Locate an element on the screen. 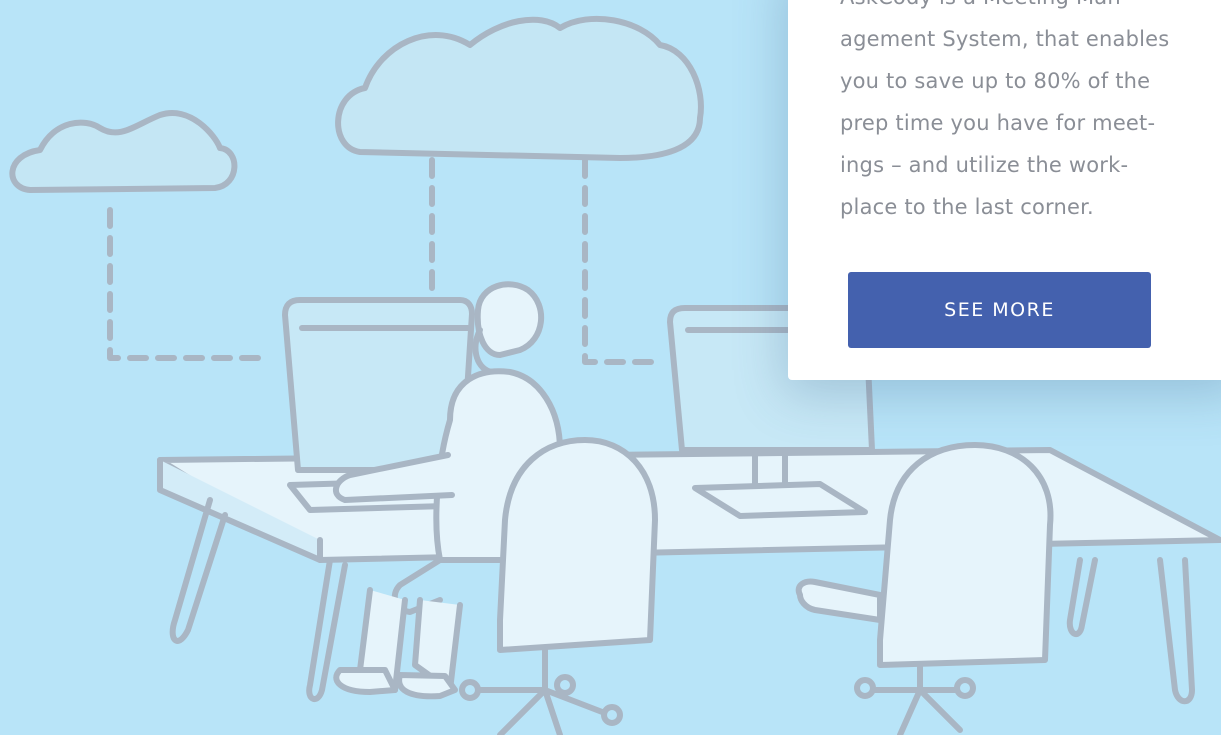  promo-line: agement System, that enables is located at coordinates (1005, 39).